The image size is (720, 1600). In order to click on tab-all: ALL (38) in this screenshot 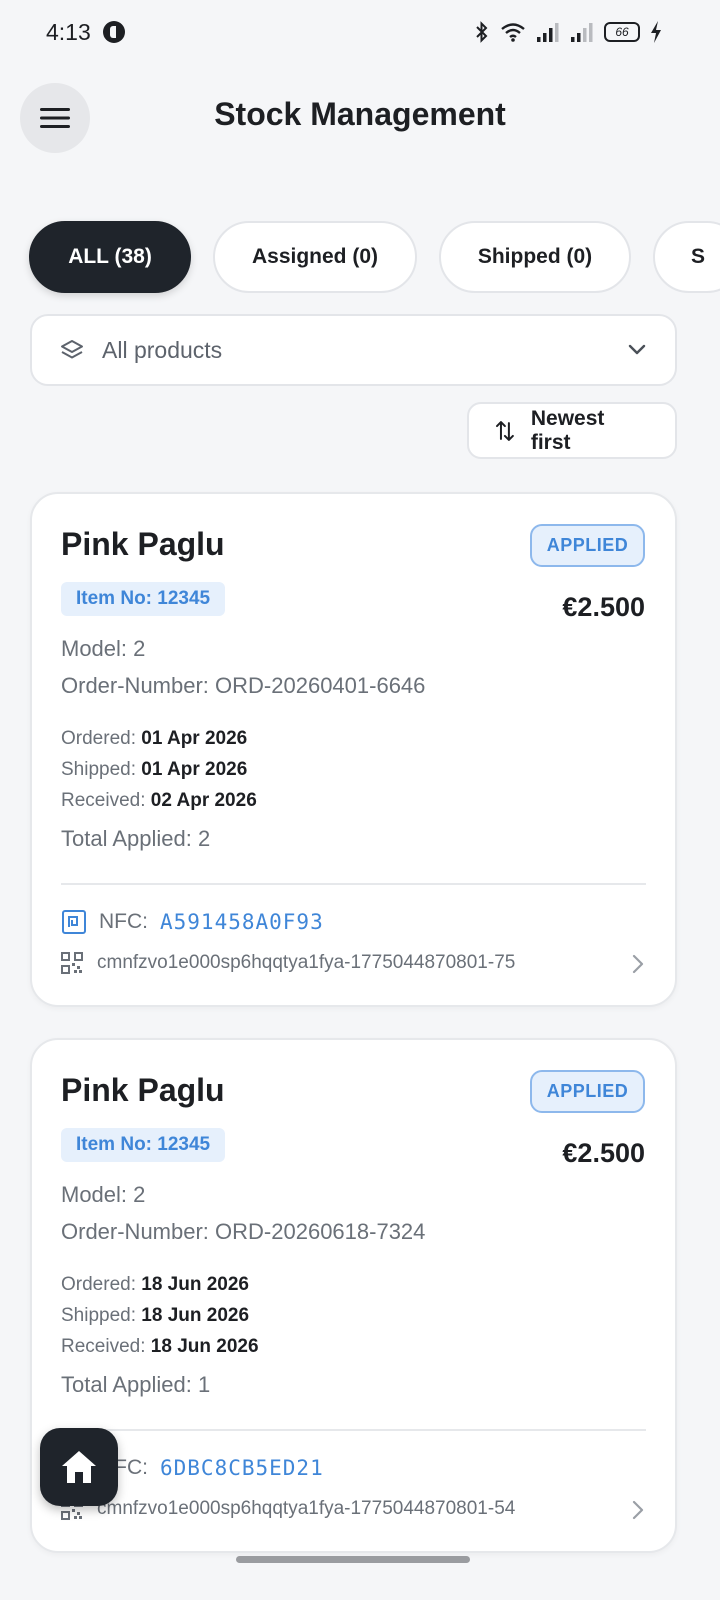, I will do `click(110, 257)`.